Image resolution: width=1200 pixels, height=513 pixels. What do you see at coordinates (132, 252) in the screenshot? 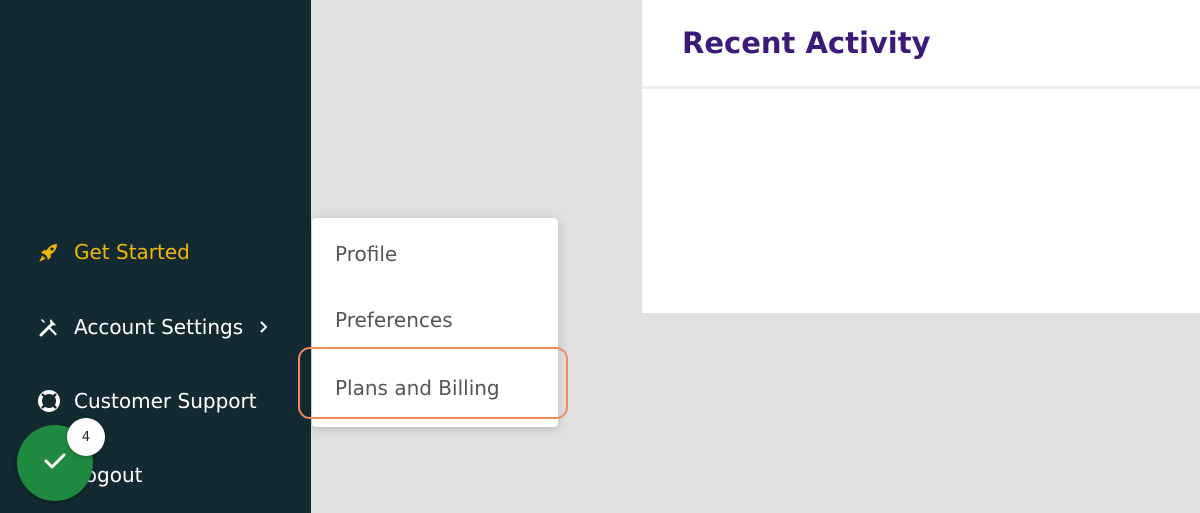
I see `sidebar-item-label: Get Started` at bounding box center [132, 252].